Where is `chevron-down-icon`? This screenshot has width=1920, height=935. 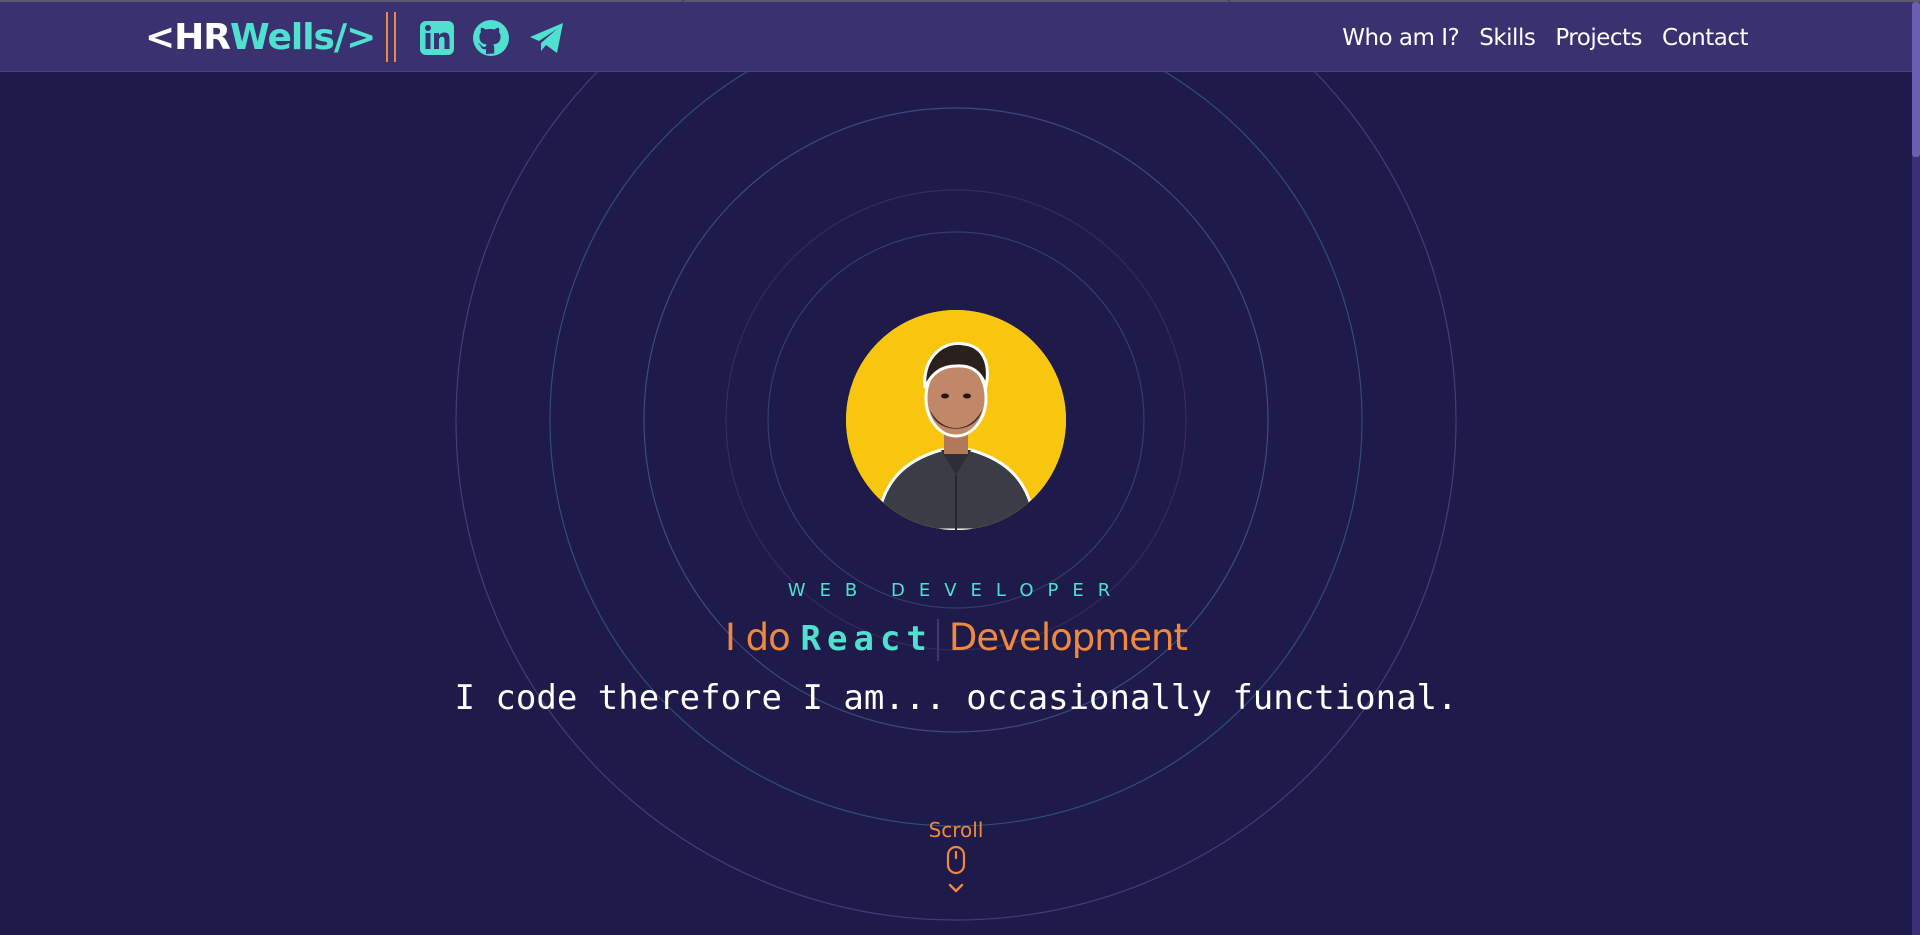
chevron-down-icon is located at coordinates (956, 888).